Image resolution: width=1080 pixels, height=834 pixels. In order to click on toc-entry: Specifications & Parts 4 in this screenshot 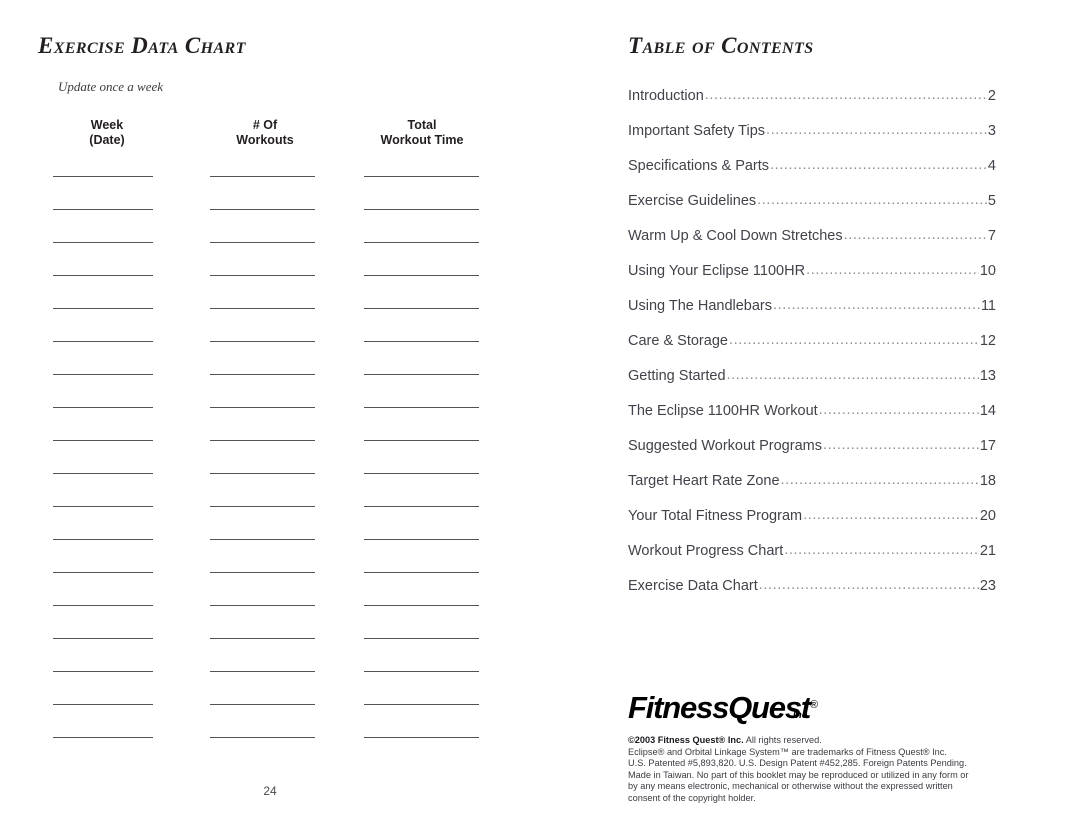, I will do `click(812, 175)`.